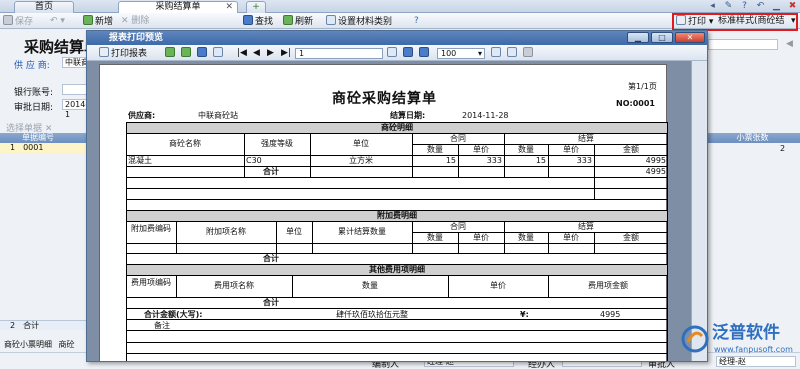 The width and height of the screenshot is (800, 369). I want to click on col-fee-contract: 合同, so click(458, 226).